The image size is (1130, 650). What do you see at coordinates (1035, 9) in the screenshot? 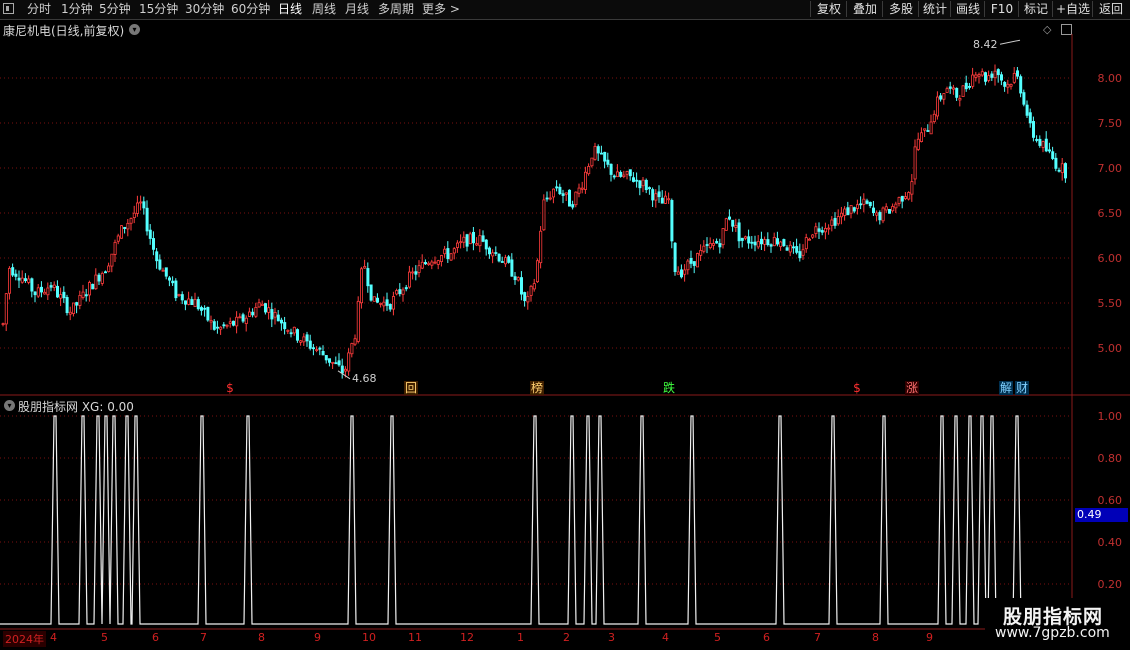
I see `mark-button: 标记` at bounding box center [1035, 9].